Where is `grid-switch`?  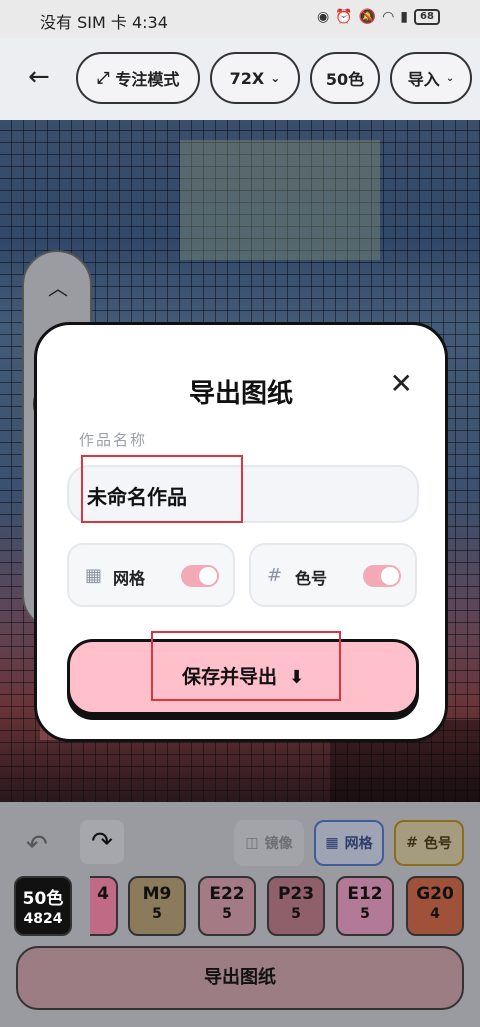
grid-switch is located at coordinates (200, 576).